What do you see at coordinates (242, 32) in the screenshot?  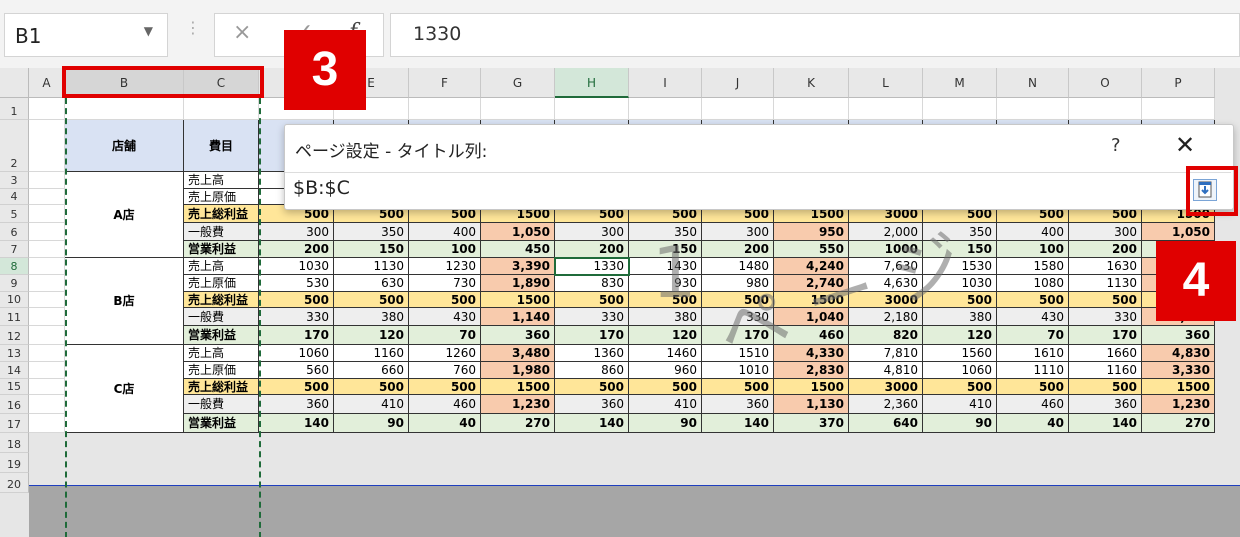 I see `cancel-icon: ×` at bounding box center [242, 32].